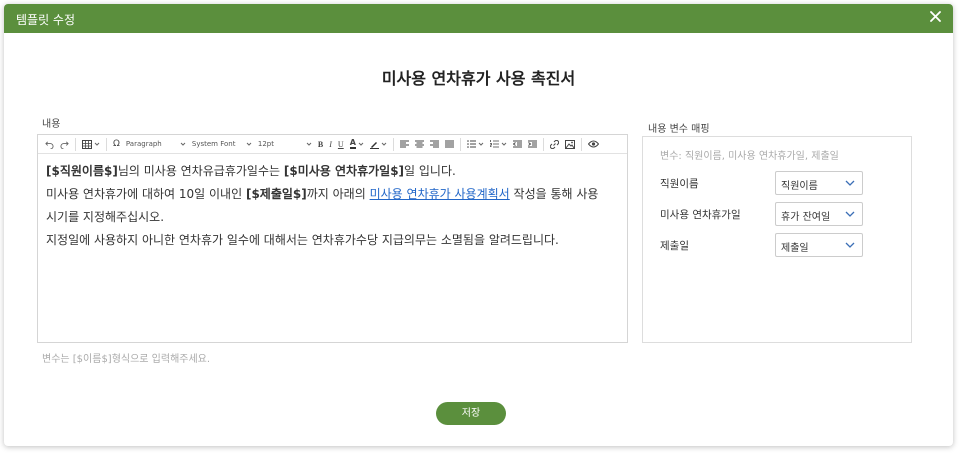 The width and height of the screenshot is (966, 458). I want to click on content-label: 내용, so click(51, 124).